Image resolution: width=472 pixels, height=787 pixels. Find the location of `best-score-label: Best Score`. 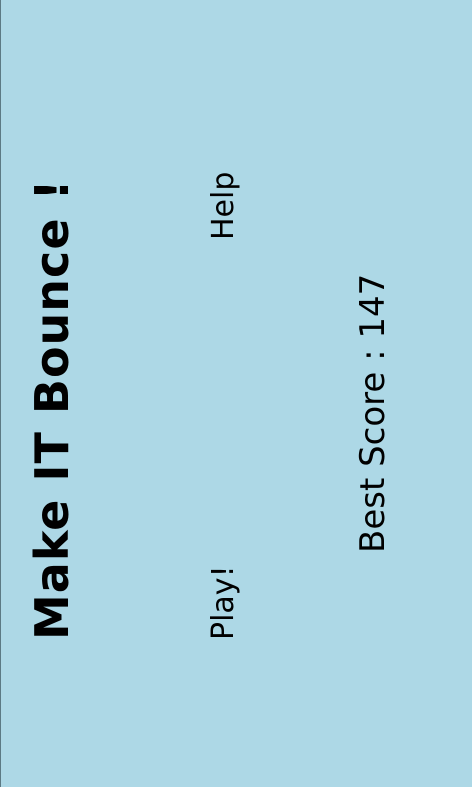

best-score-label: Best Score is located at coordinates (373, 462).